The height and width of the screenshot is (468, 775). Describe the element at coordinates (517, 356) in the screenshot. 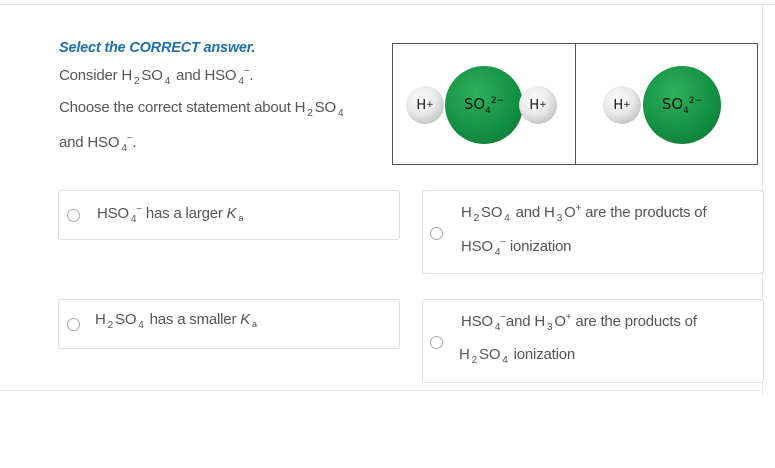

I see `option-4-text-line-2: H 2 SO 4 ionization` at that location.